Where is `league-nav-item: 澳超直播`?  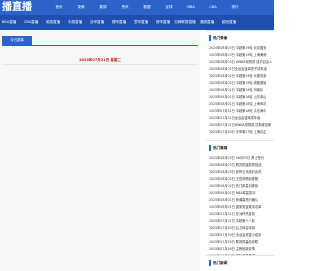 league-nav-item: 澳超直播 is located at coordinates (207, 22).